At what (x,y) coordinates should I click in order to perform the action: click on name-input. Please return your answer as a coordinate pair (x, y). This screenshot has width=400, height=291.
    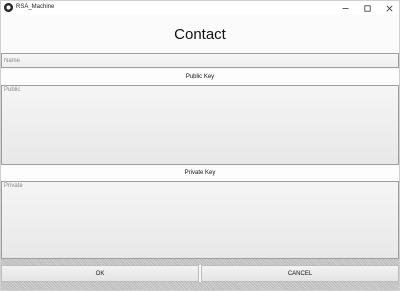
    Looking at the image, I should click on (200, 60).